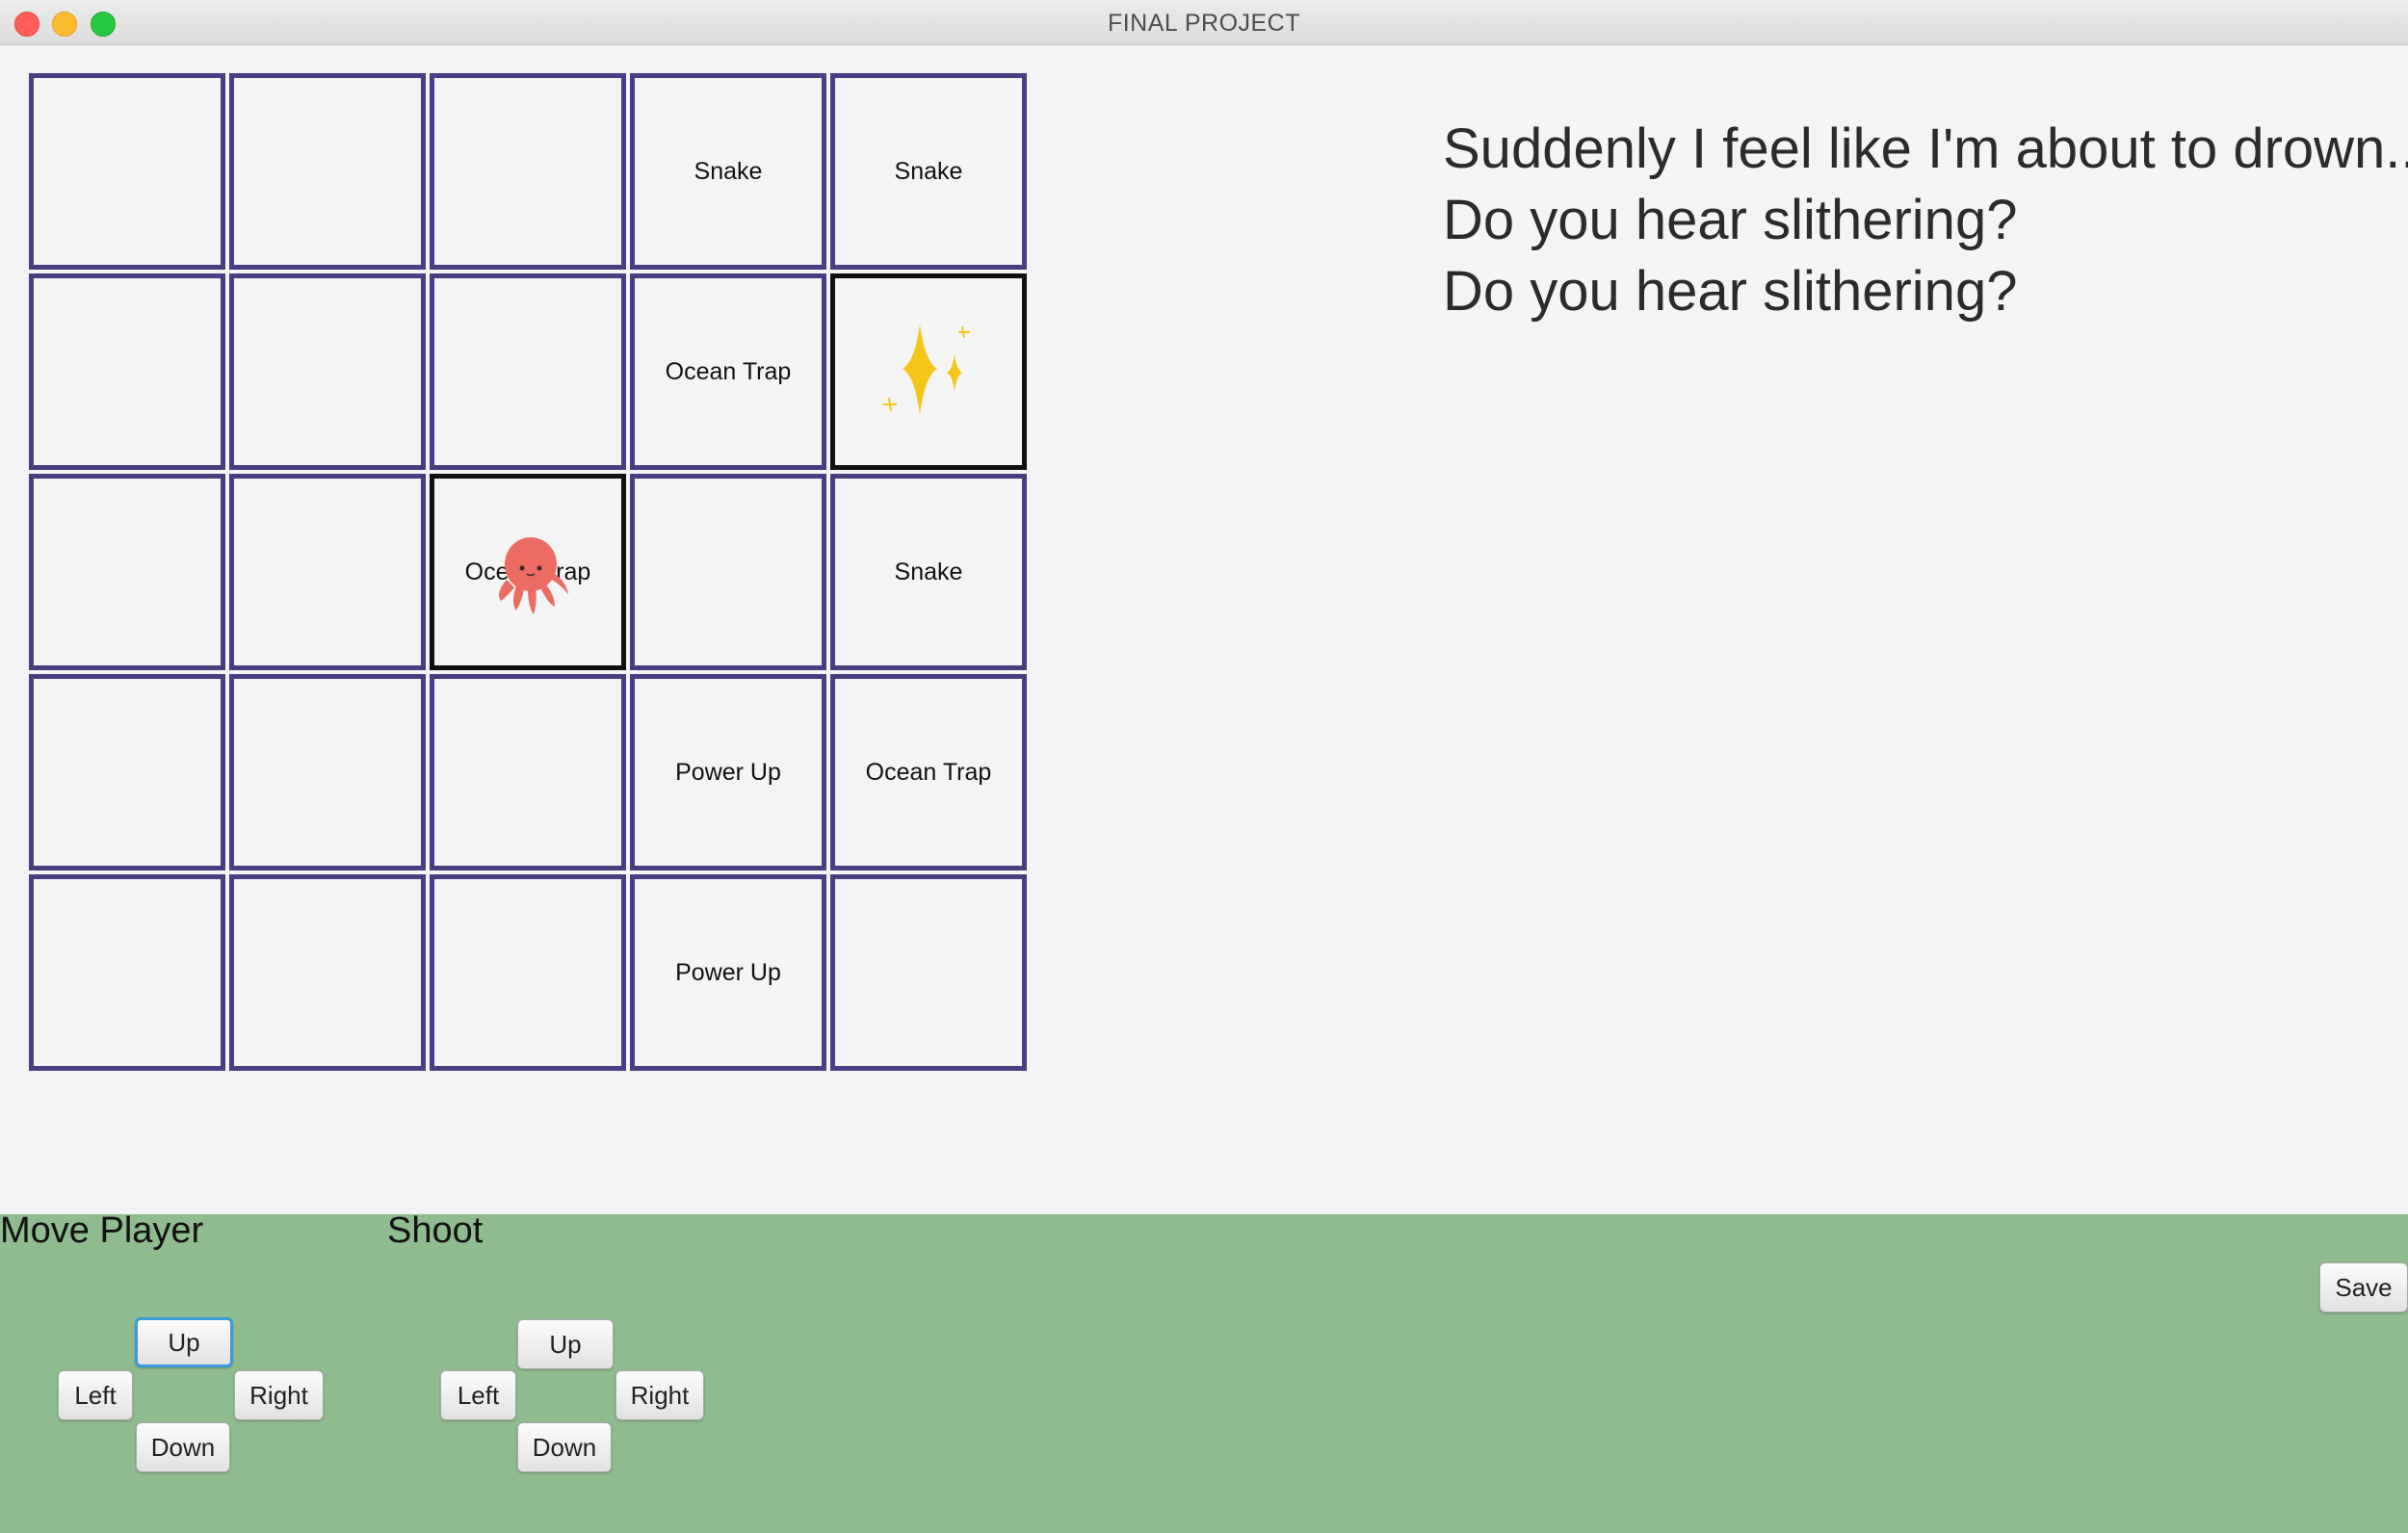 This screenshot has width=2408, height=1533. What do you see at coordinates (659, 1395) in the screenshot?
I see `shoot-right-button: Right` at bounding box center [659, 1395].